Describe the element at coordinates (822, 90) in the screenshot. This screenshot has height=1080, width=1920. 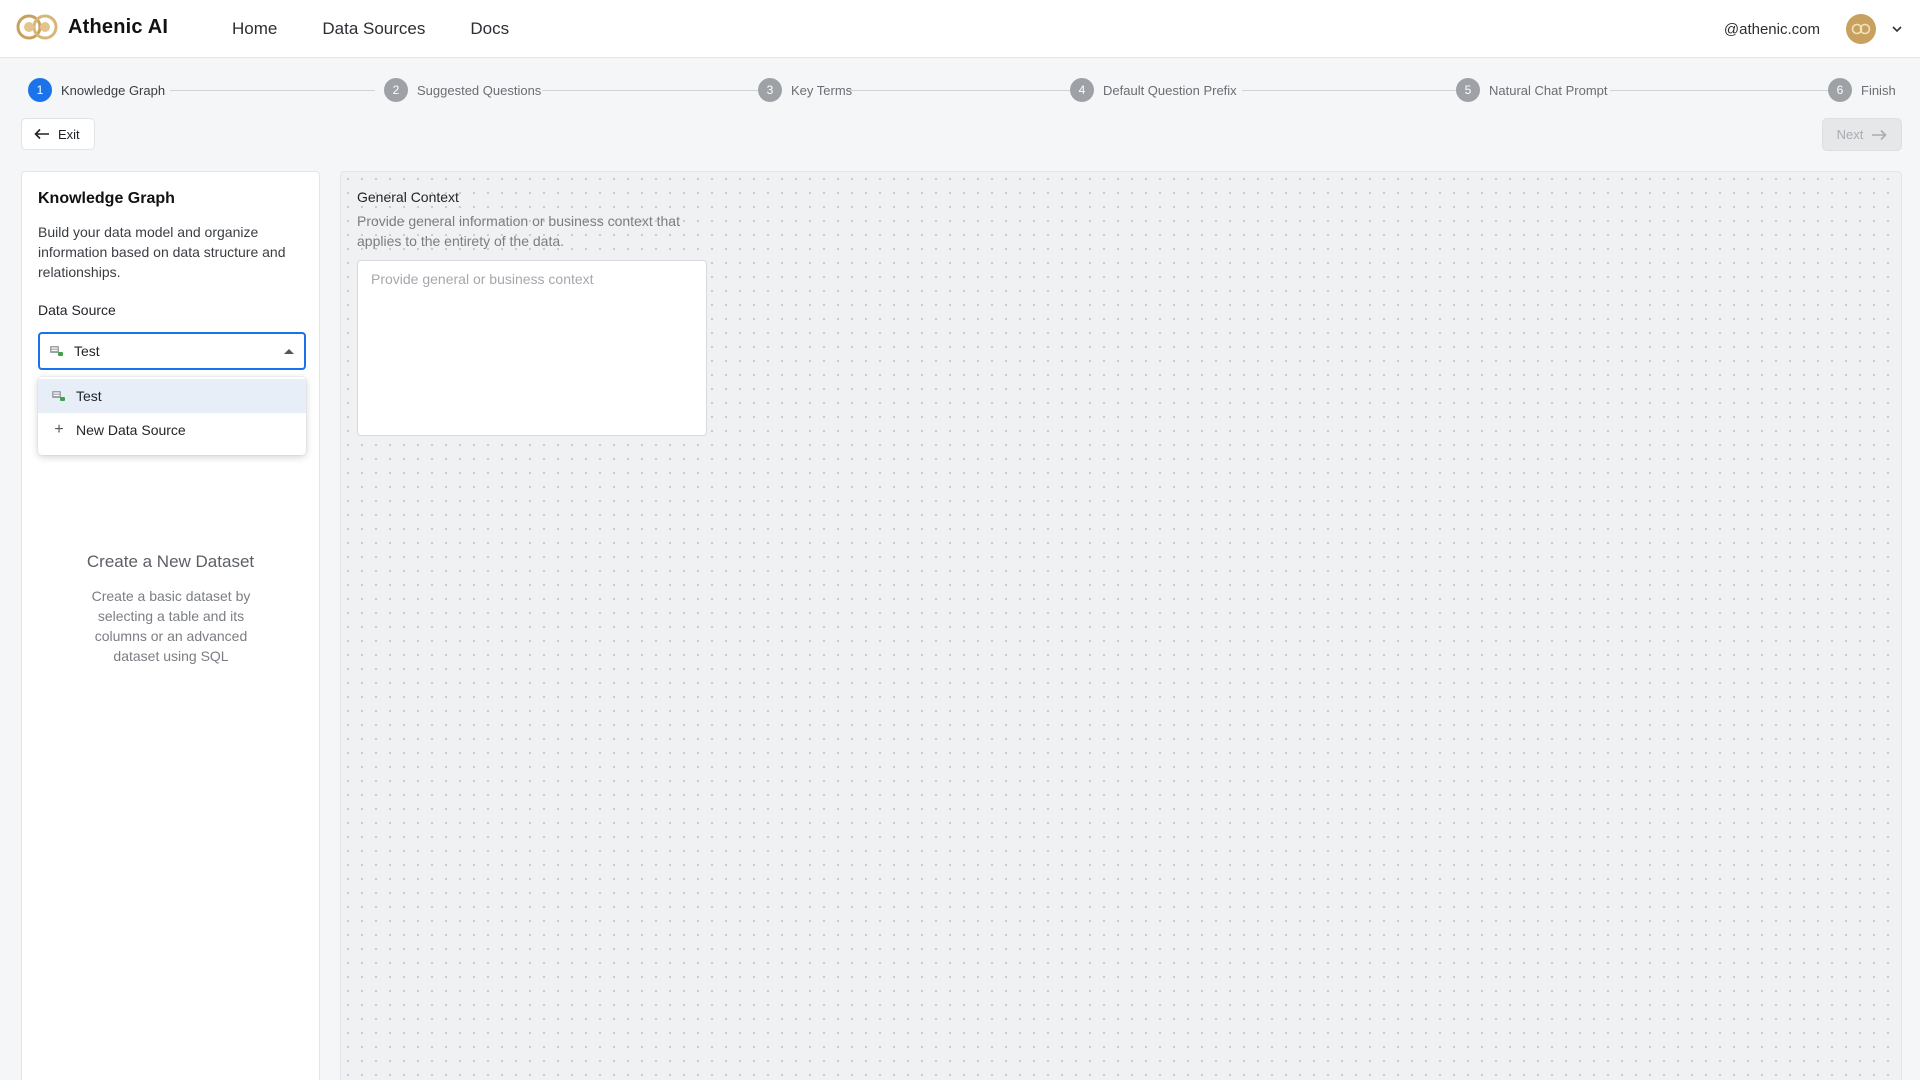
I see `step-label: Key Terms` at that location.